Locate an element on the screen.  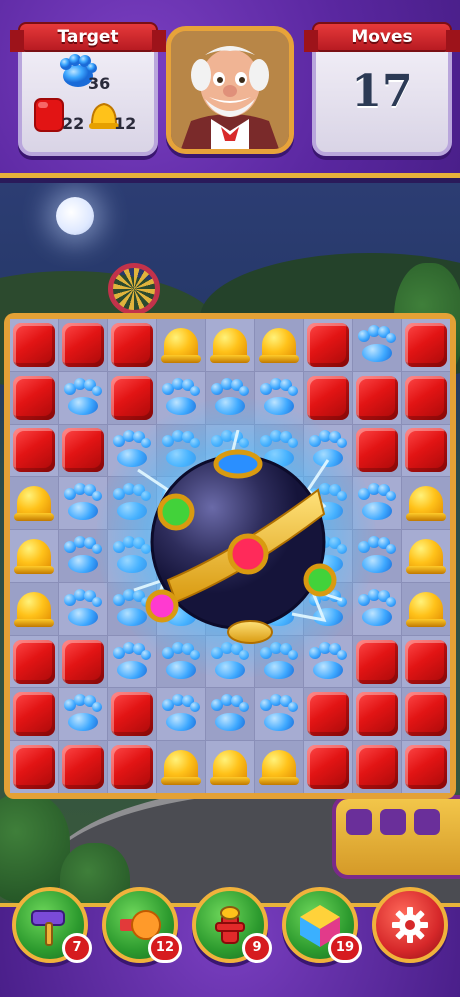
hydrant-booster: 9 is located at coordinates (232, 925).